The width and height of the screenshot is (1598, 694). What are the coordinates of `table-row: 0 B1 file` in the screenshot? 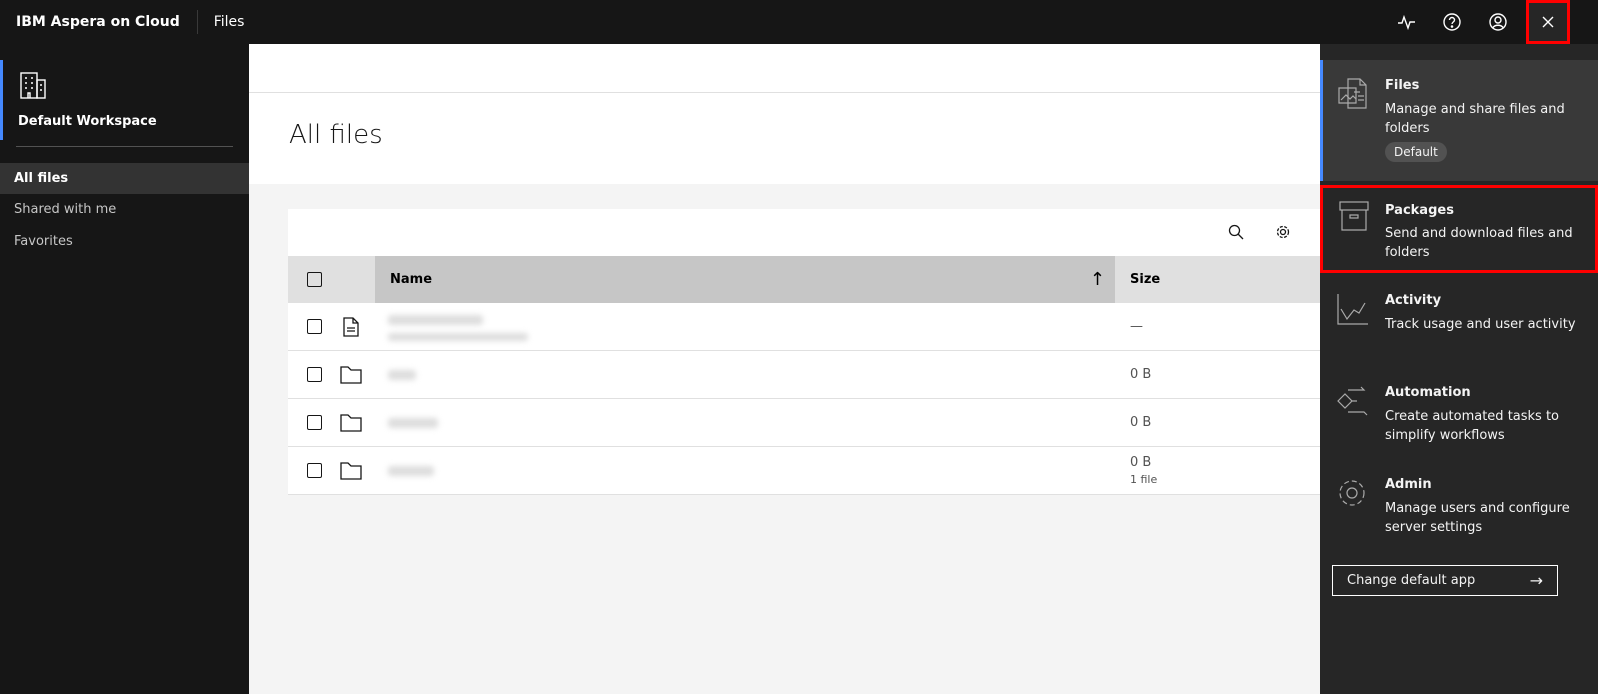 It's located at (808, 471).